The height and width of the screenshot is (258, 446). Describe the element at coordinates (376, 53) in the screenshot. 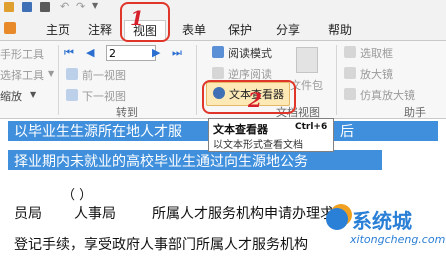

I see `select-zoom-button: 选取框` at that location.